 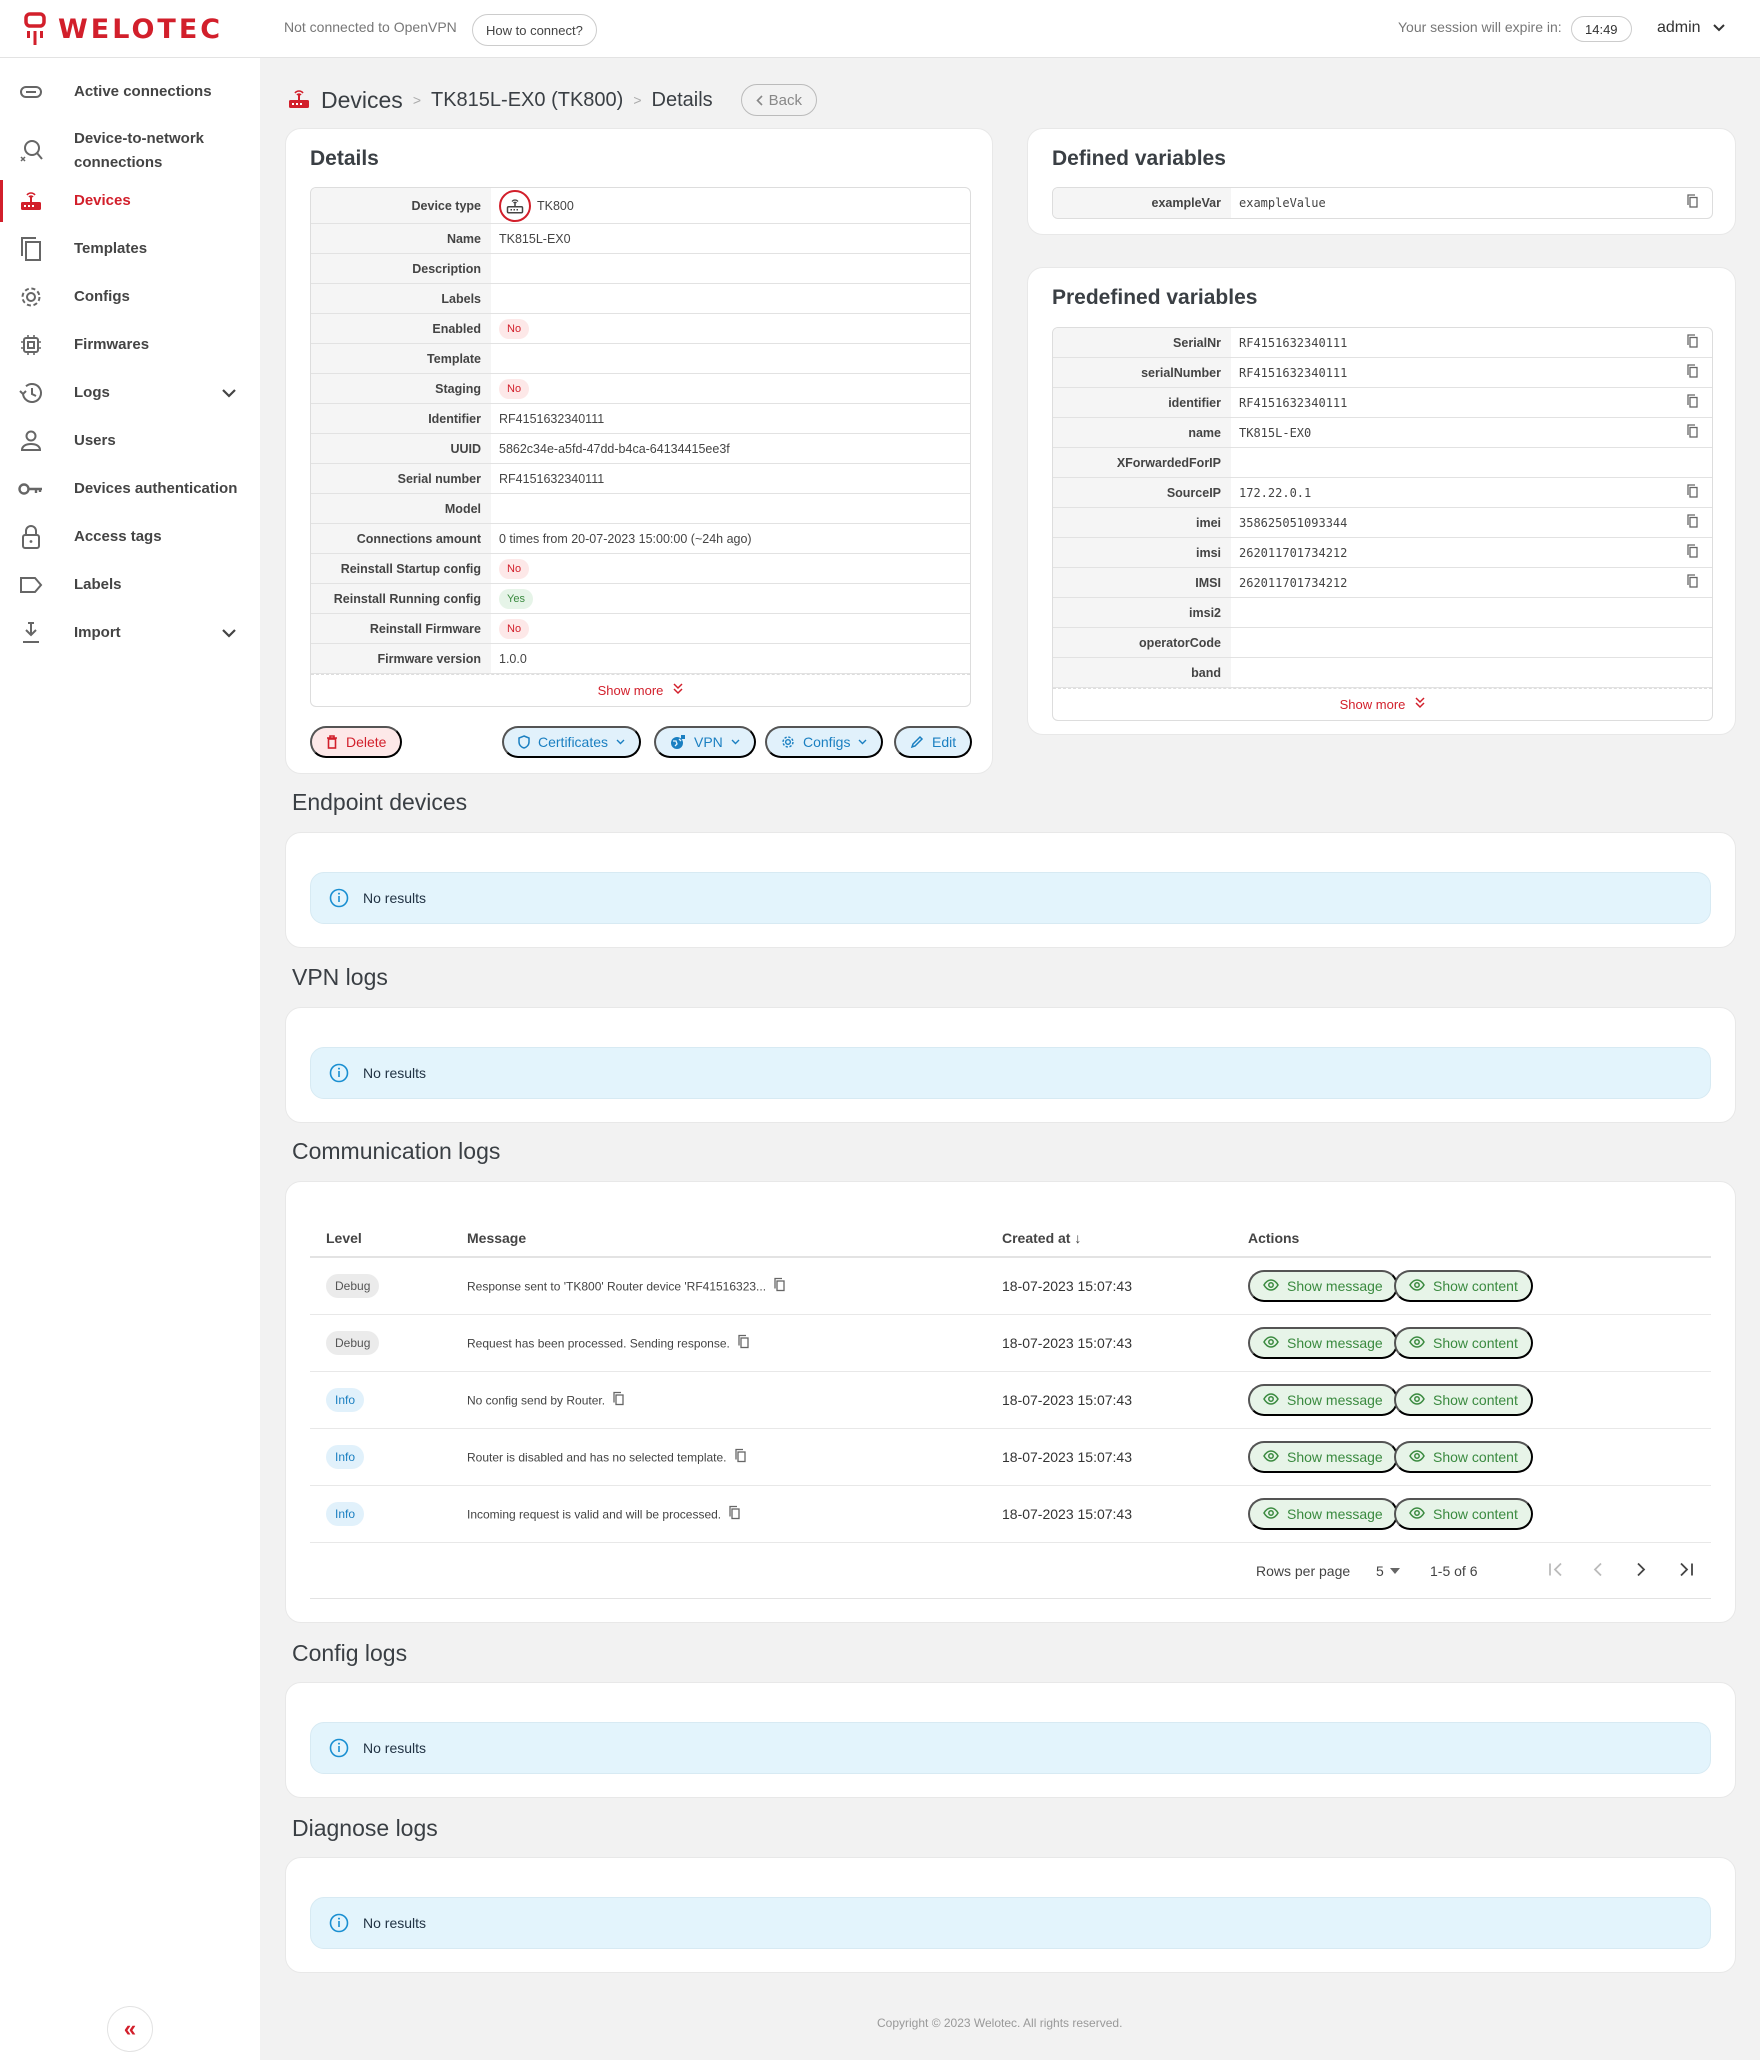 I want to click on level-badge: Info, so click(x=345, y=1514).